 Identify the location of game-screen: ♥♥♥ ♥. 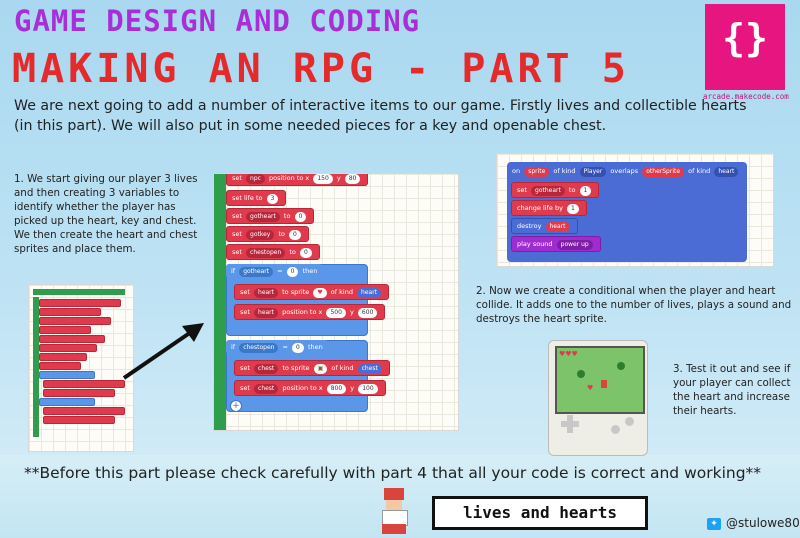
(600, 380).